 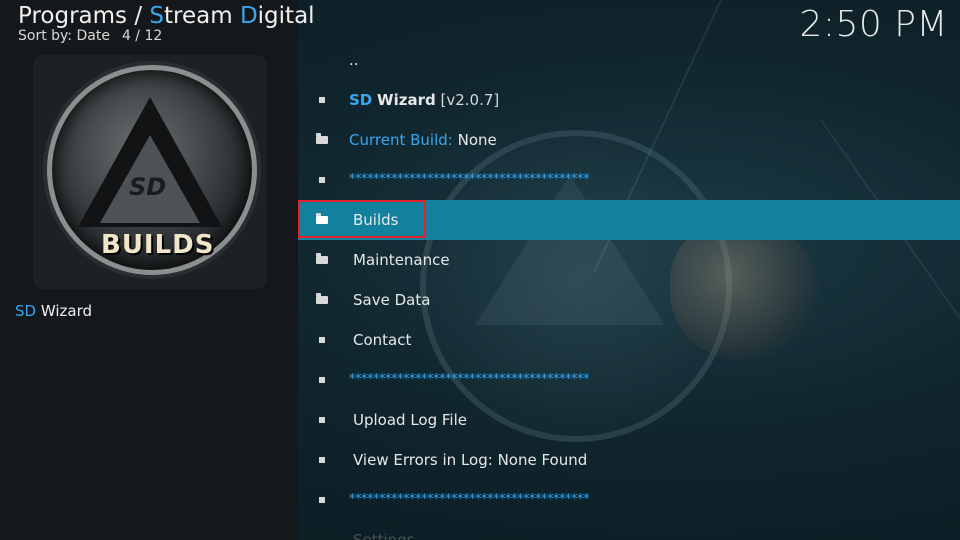 What do you see at coordinates (148, 187) in the screenshot?
I see `thumbnail-monogram: SD` at bounding box center [148, 187].